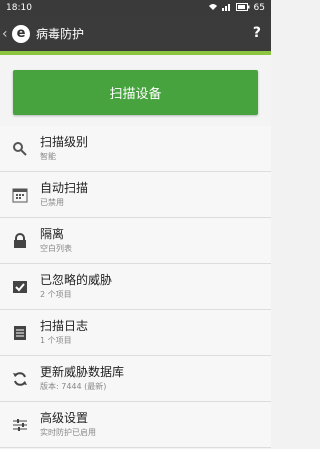  I want to click on check-box-icon, so click(20, 287).